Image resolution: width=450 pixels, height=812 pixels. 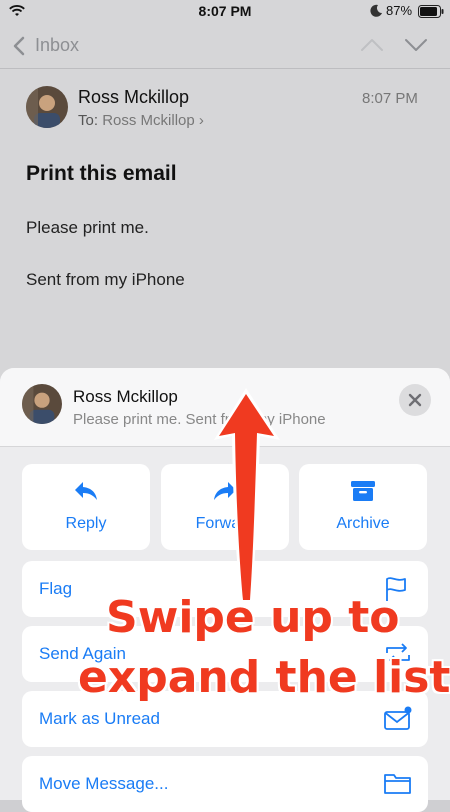 What do you see at coordinates (253, 617) in the screenshot?
I see `annotation-text-line: Swipe up to` at bounding box center [253, 617].